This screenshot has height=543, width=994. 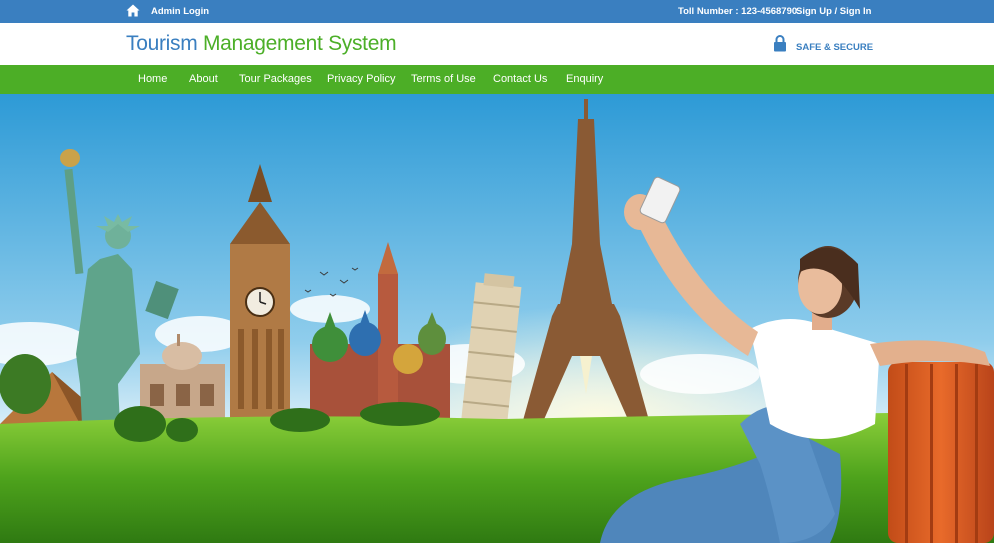 I want to click on toll-number: Toll Number : 123-4568790, so click(x=738, y=11).